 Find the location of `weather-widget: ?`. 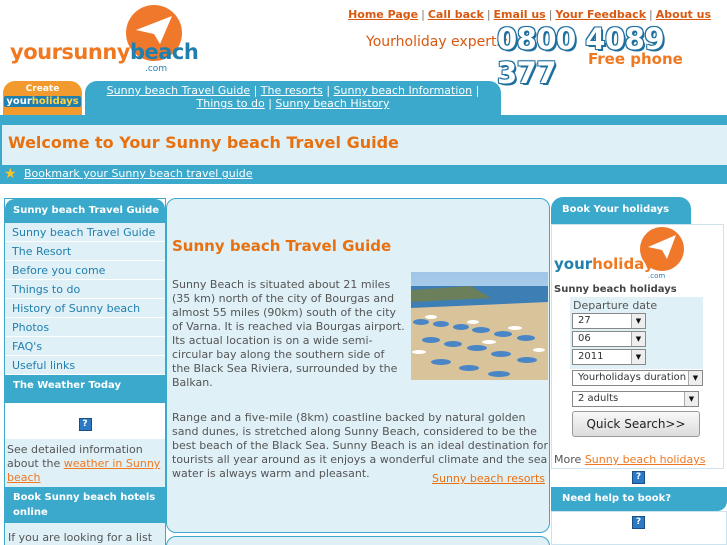

weather-widget: ? is located at coordinates (85, 421).